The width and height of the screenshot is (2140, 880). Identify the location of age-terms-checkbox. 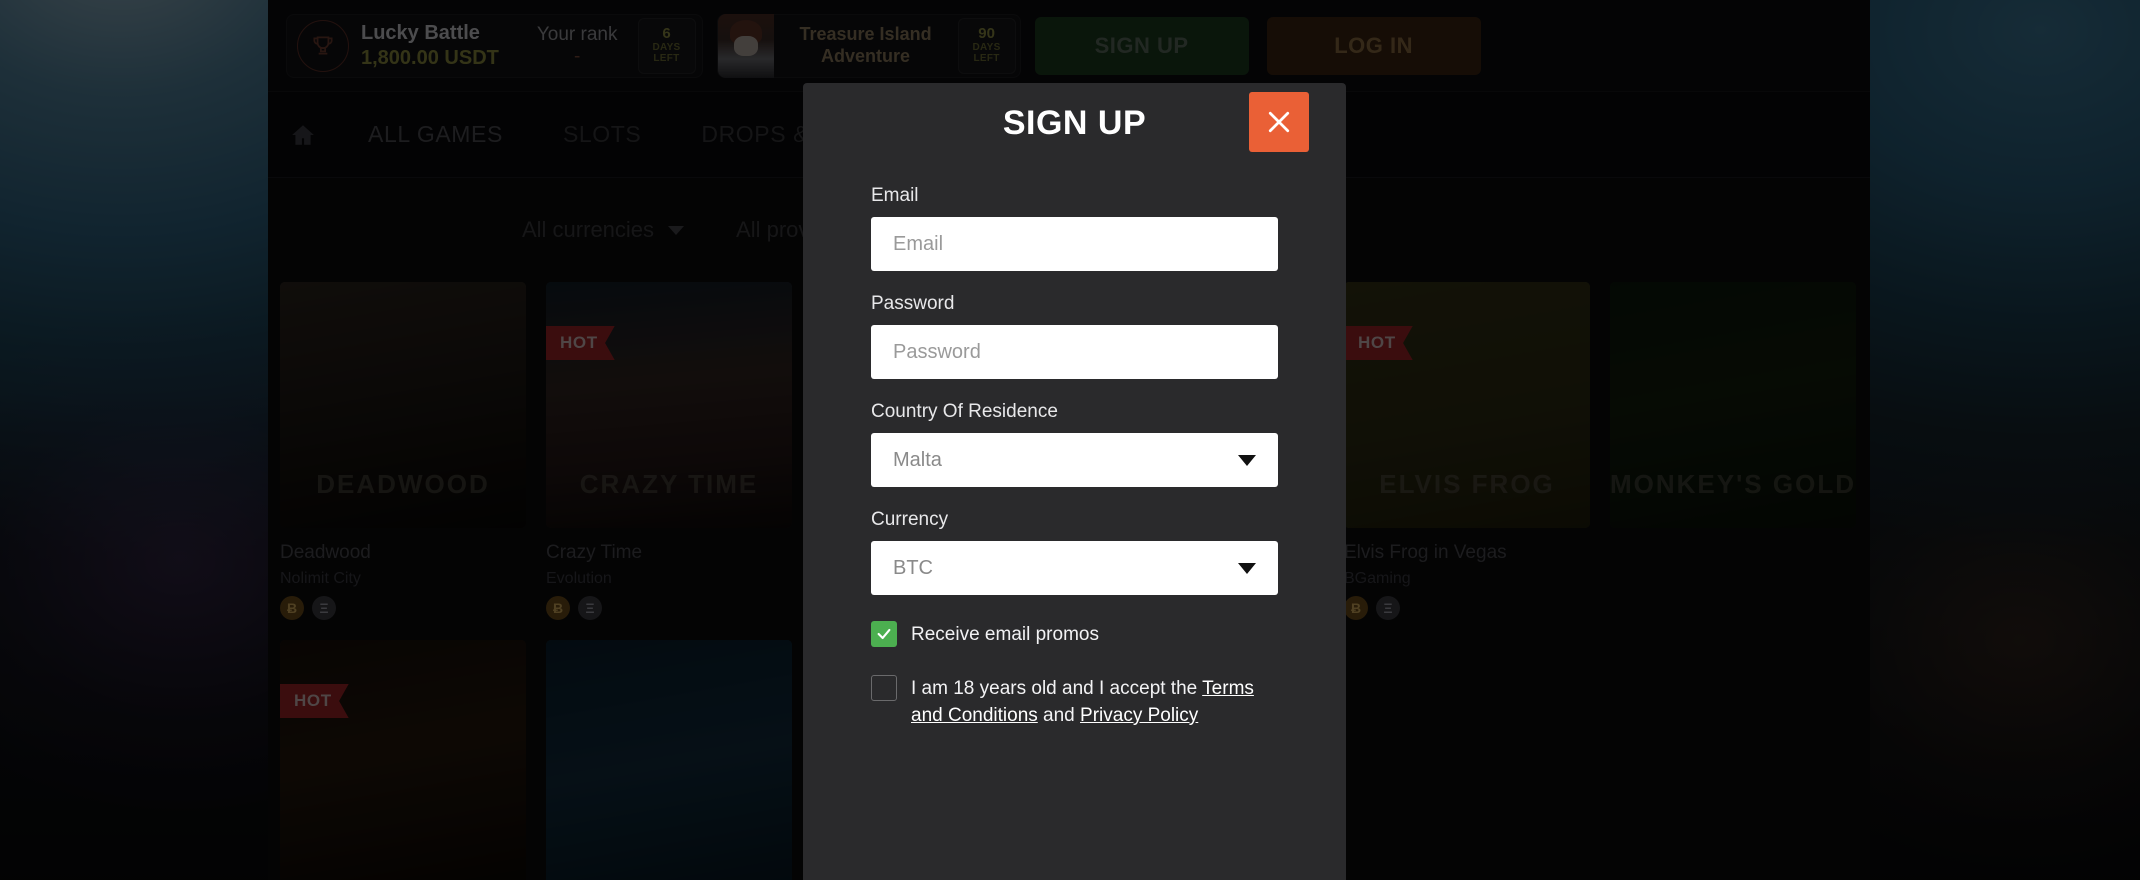
(884, 687).